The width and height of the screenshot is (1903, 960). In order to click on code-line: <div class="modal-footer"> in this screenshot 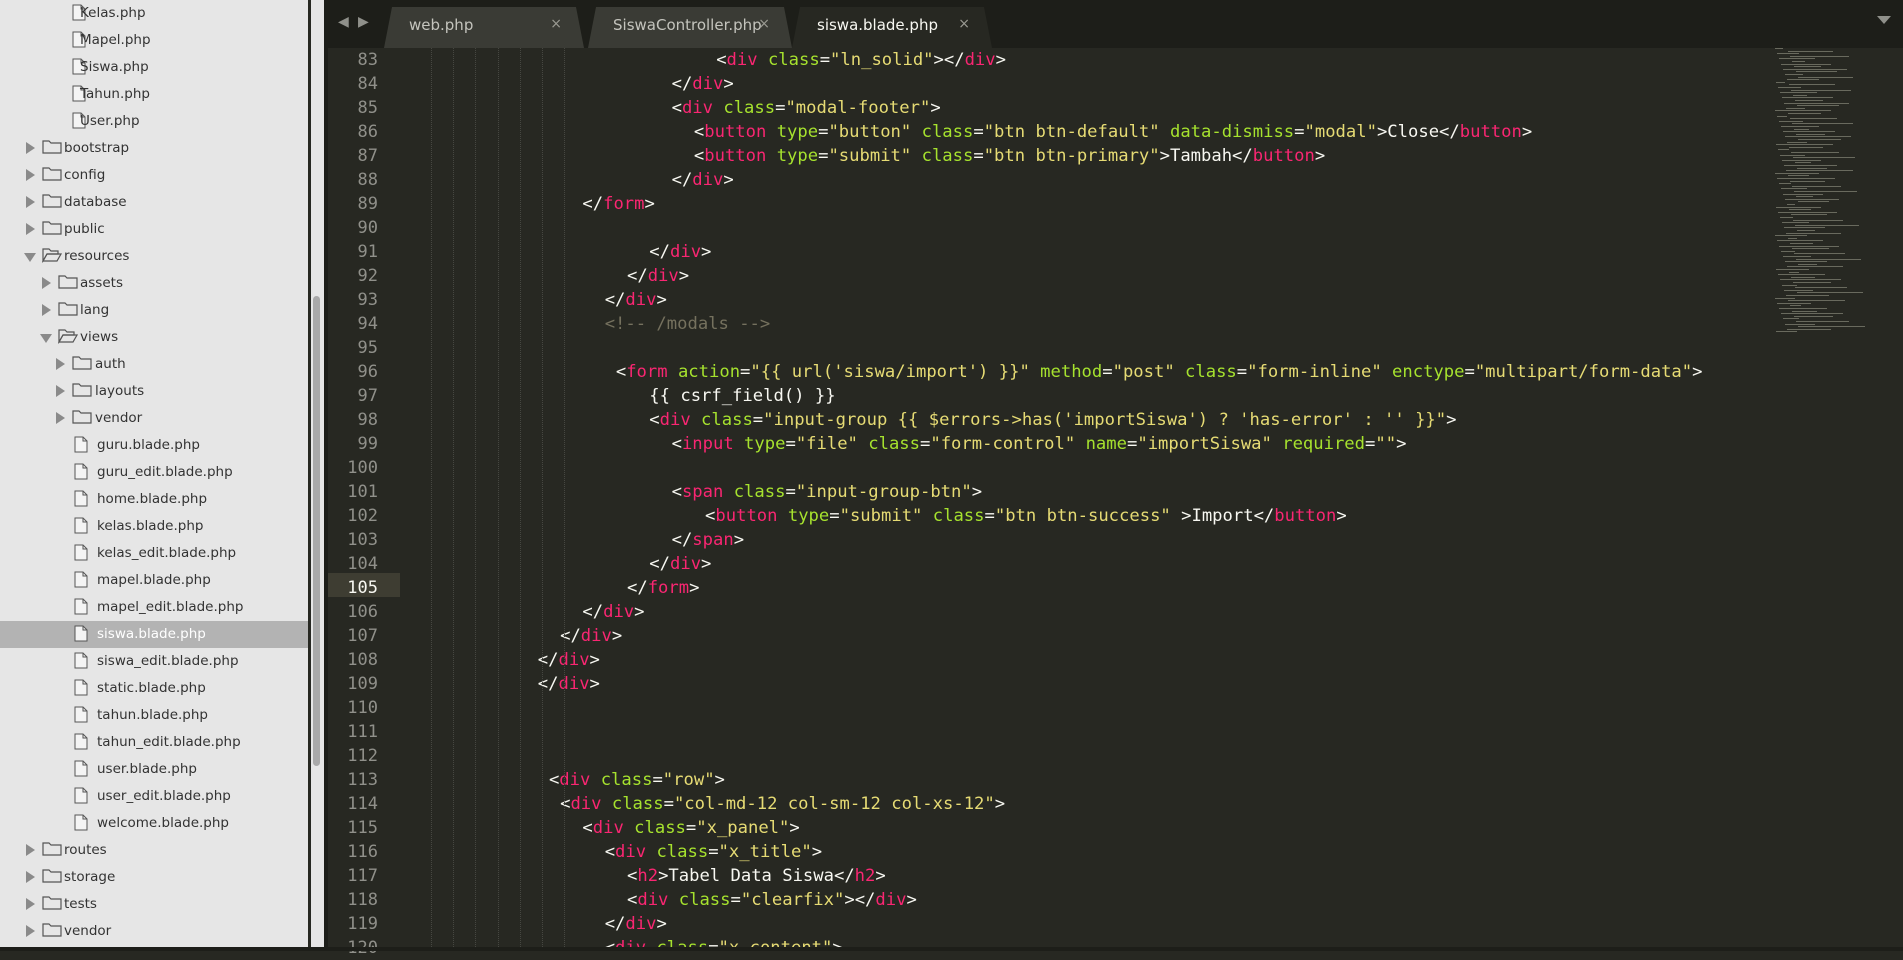, I will do `click(806, 108)`.